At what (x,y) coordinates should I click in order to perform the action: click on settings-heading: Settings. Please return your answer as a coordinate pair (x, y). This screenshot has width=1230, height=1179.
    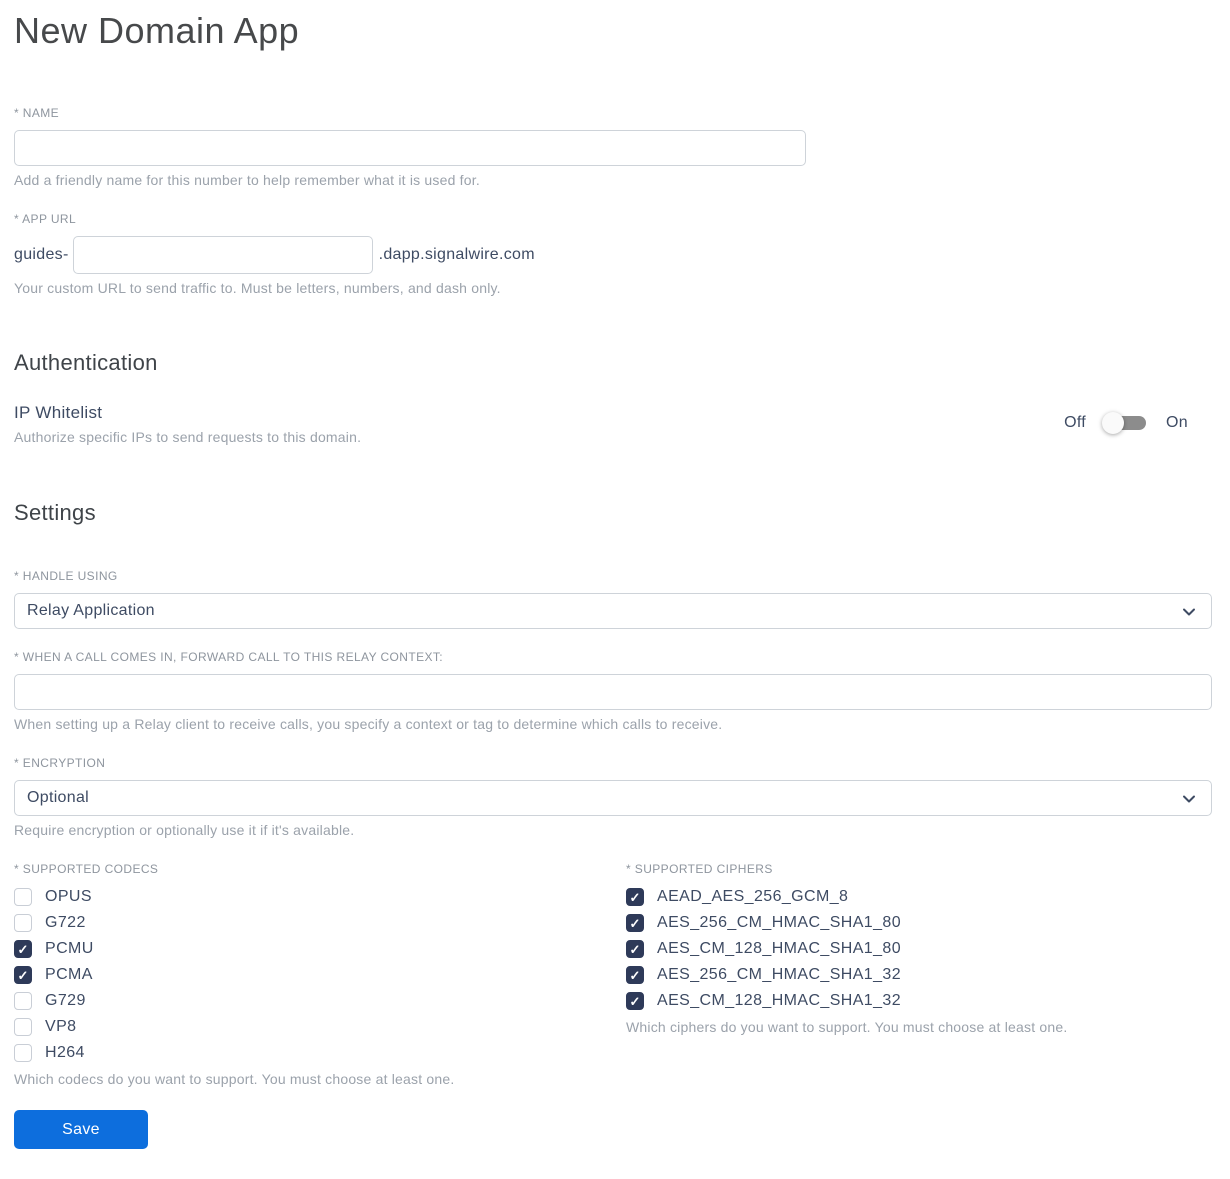
    Looking at the image, I should click on (55, 512).